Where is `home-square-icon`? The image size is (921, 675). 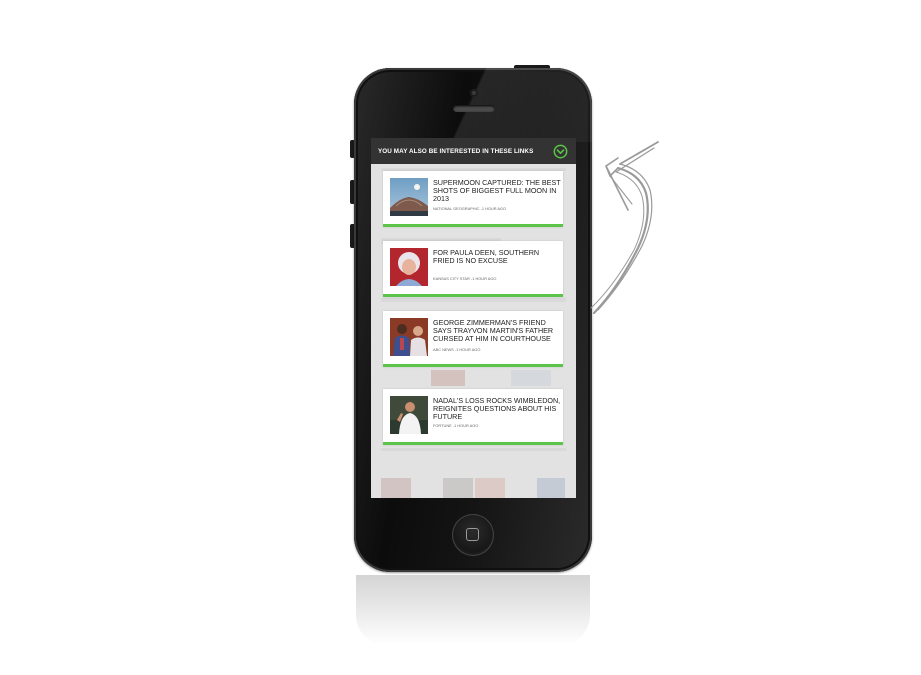
home-square-icon is located at coordinates (472, 534).